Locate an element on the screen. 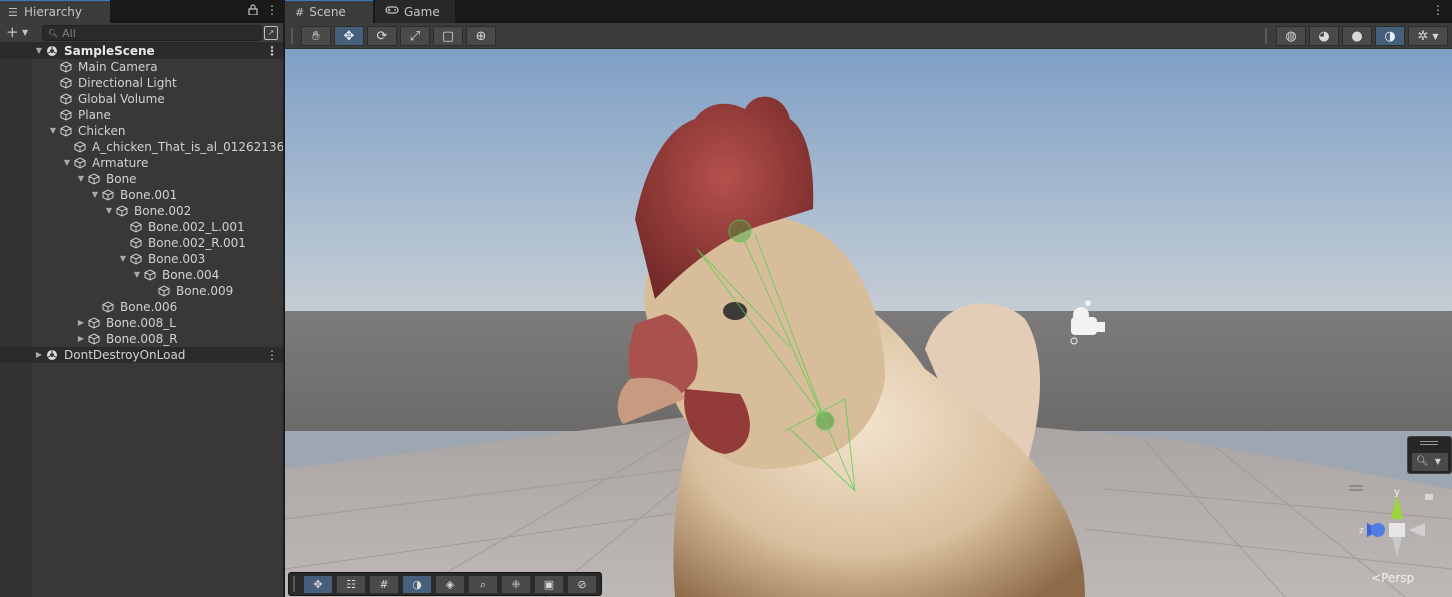 The width and height of the screenshot is (1452, 597). overlay-layers: ◈ is located at coordinates (450, 584).